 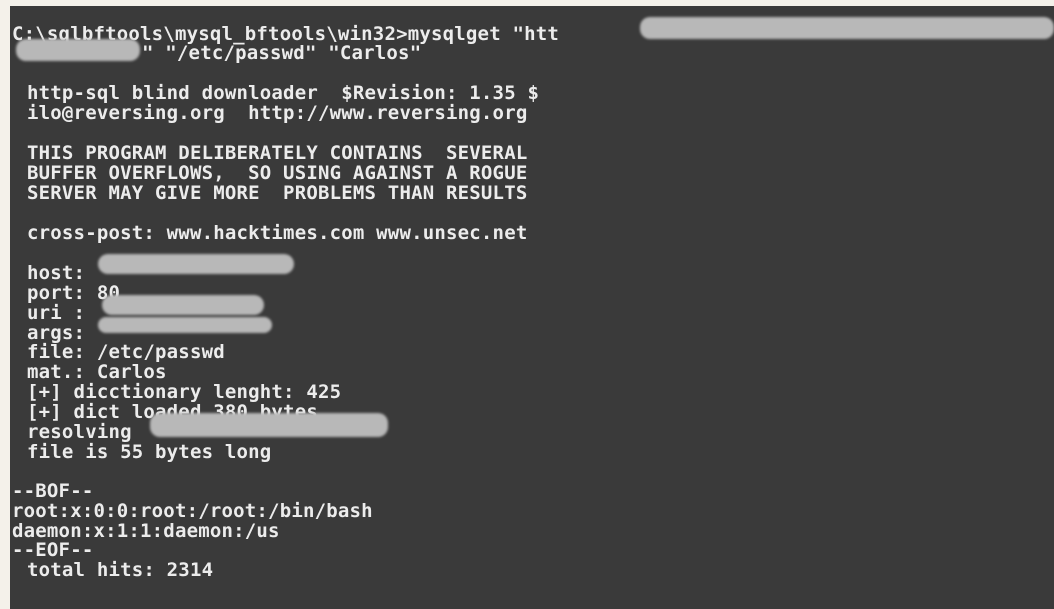 What do you see at coordinates (78, 50) in the screenshot?
I see `redacted-url-start` at bounding box center [78, 50].